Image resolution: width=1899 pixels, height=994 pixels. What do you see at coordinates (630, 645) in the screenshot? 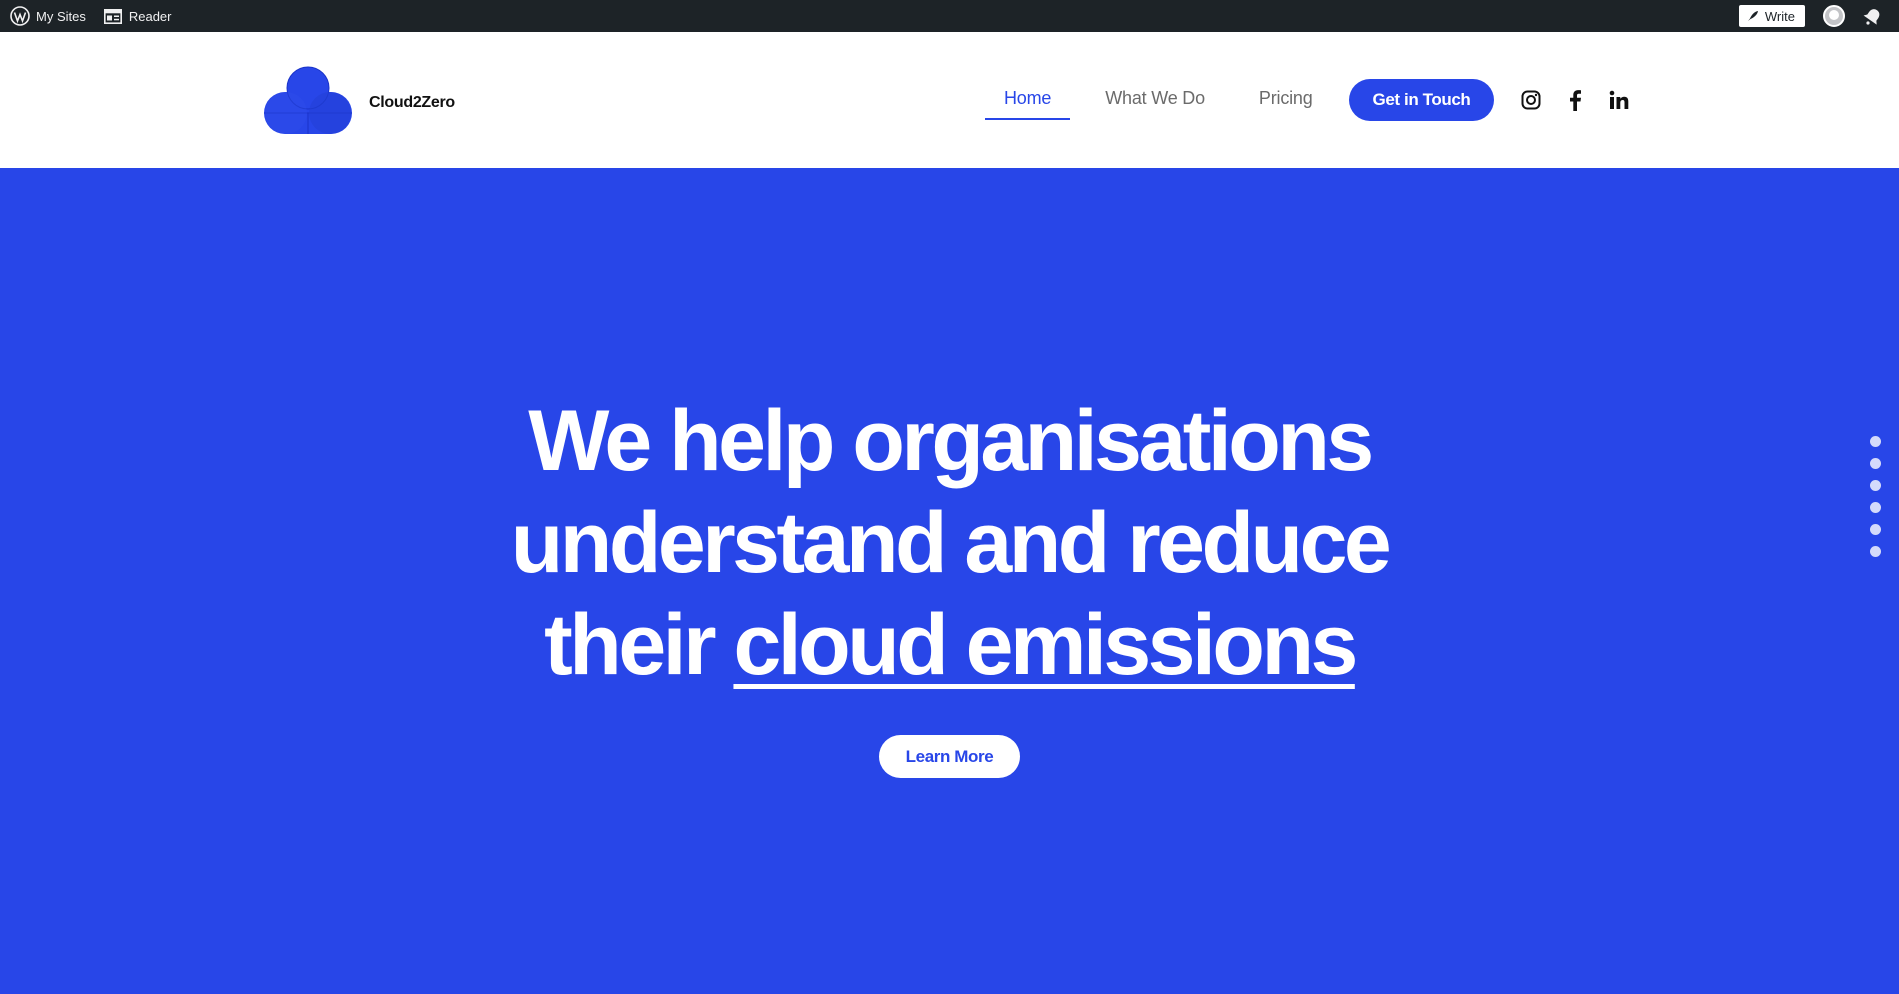
I see `headline-line-3-plain: their` at bounding box center [630, 645].